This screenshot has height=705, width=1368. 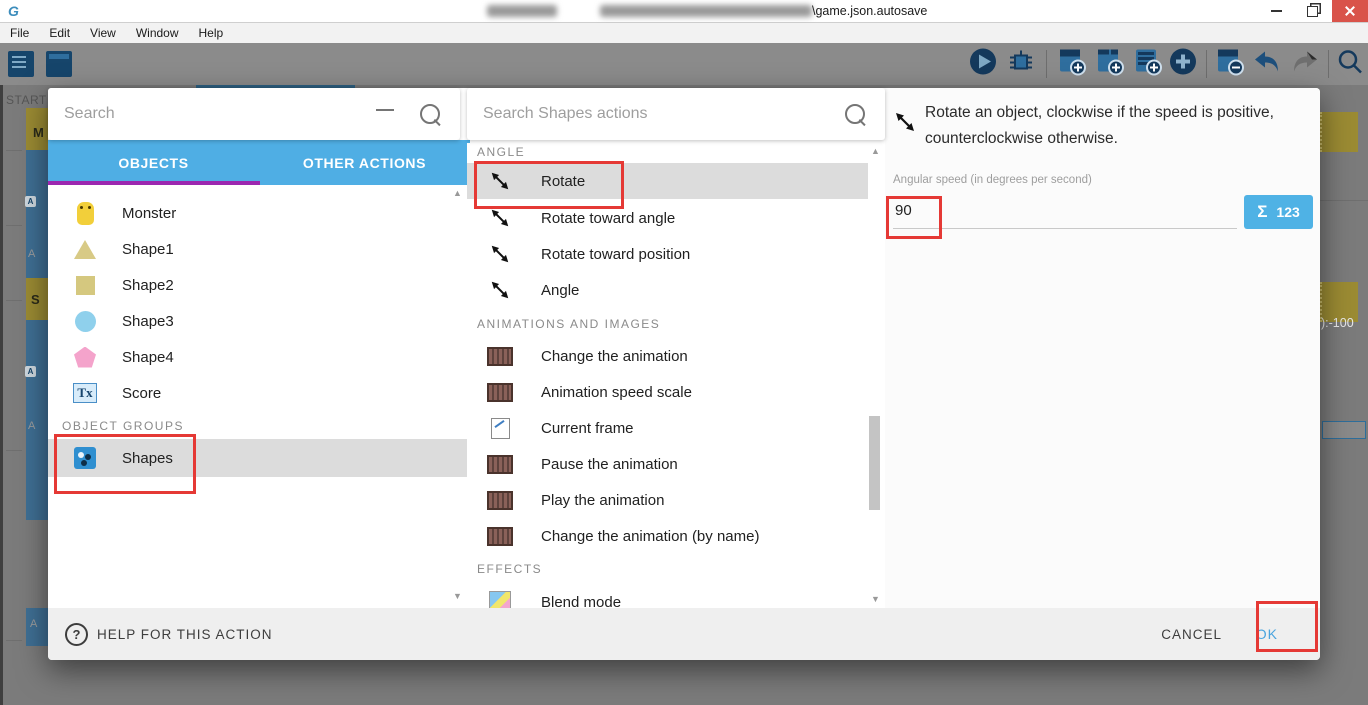 I want to click on toolbar-divider, so click(x=1328, y=64).